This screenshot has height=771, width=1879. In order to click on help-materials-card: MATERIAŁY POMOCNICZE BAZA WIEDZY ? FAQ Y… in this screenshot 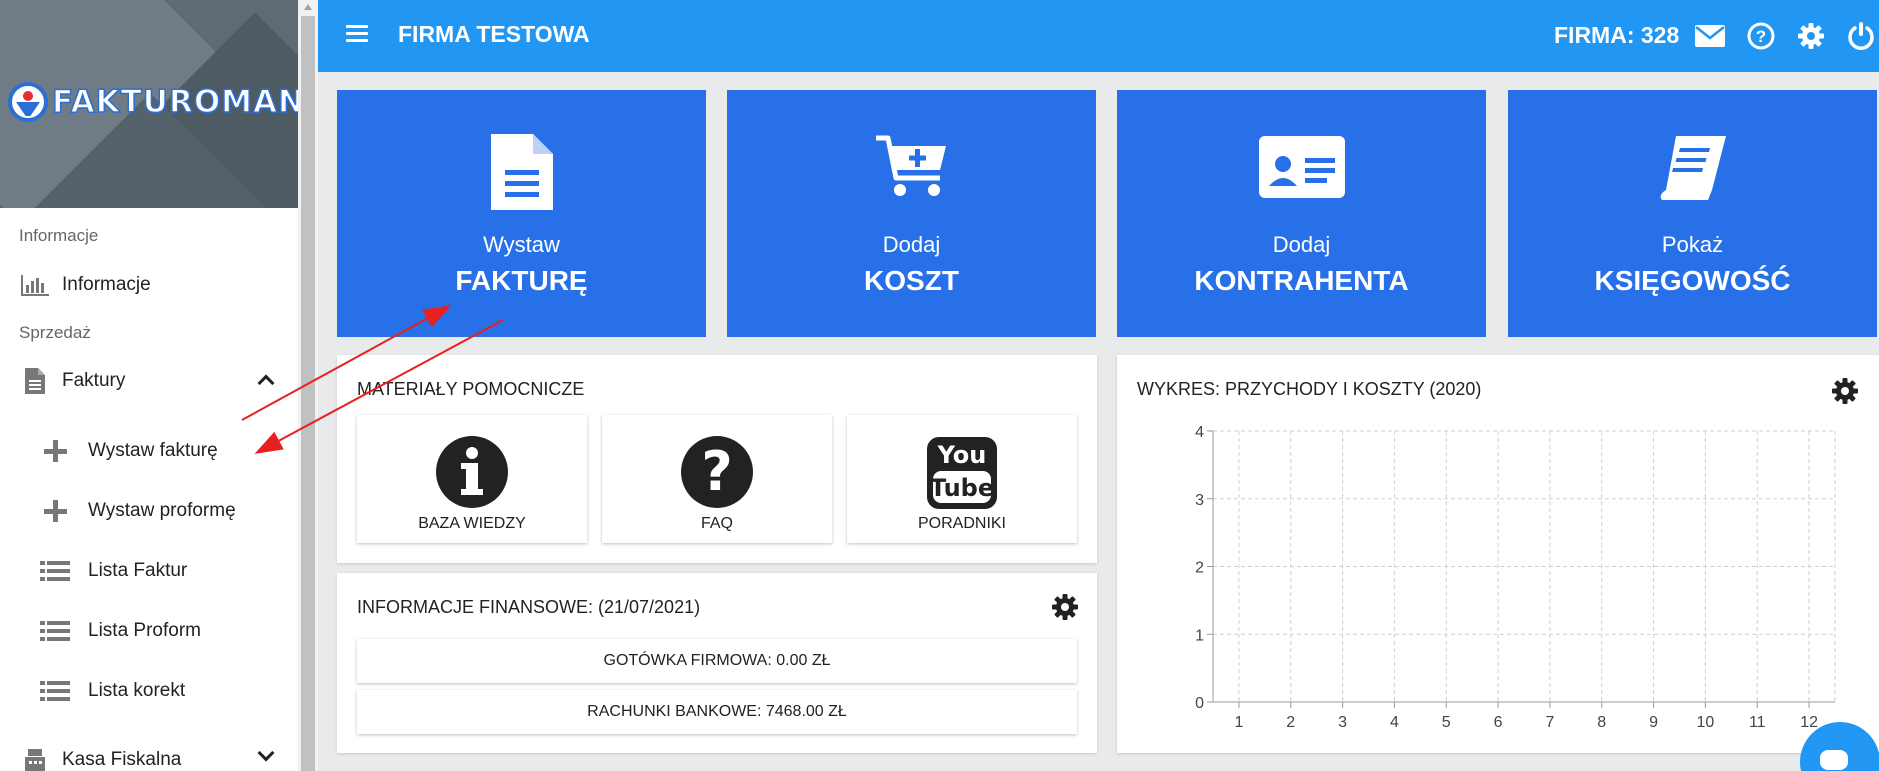, I will do `click(717, 459)`.